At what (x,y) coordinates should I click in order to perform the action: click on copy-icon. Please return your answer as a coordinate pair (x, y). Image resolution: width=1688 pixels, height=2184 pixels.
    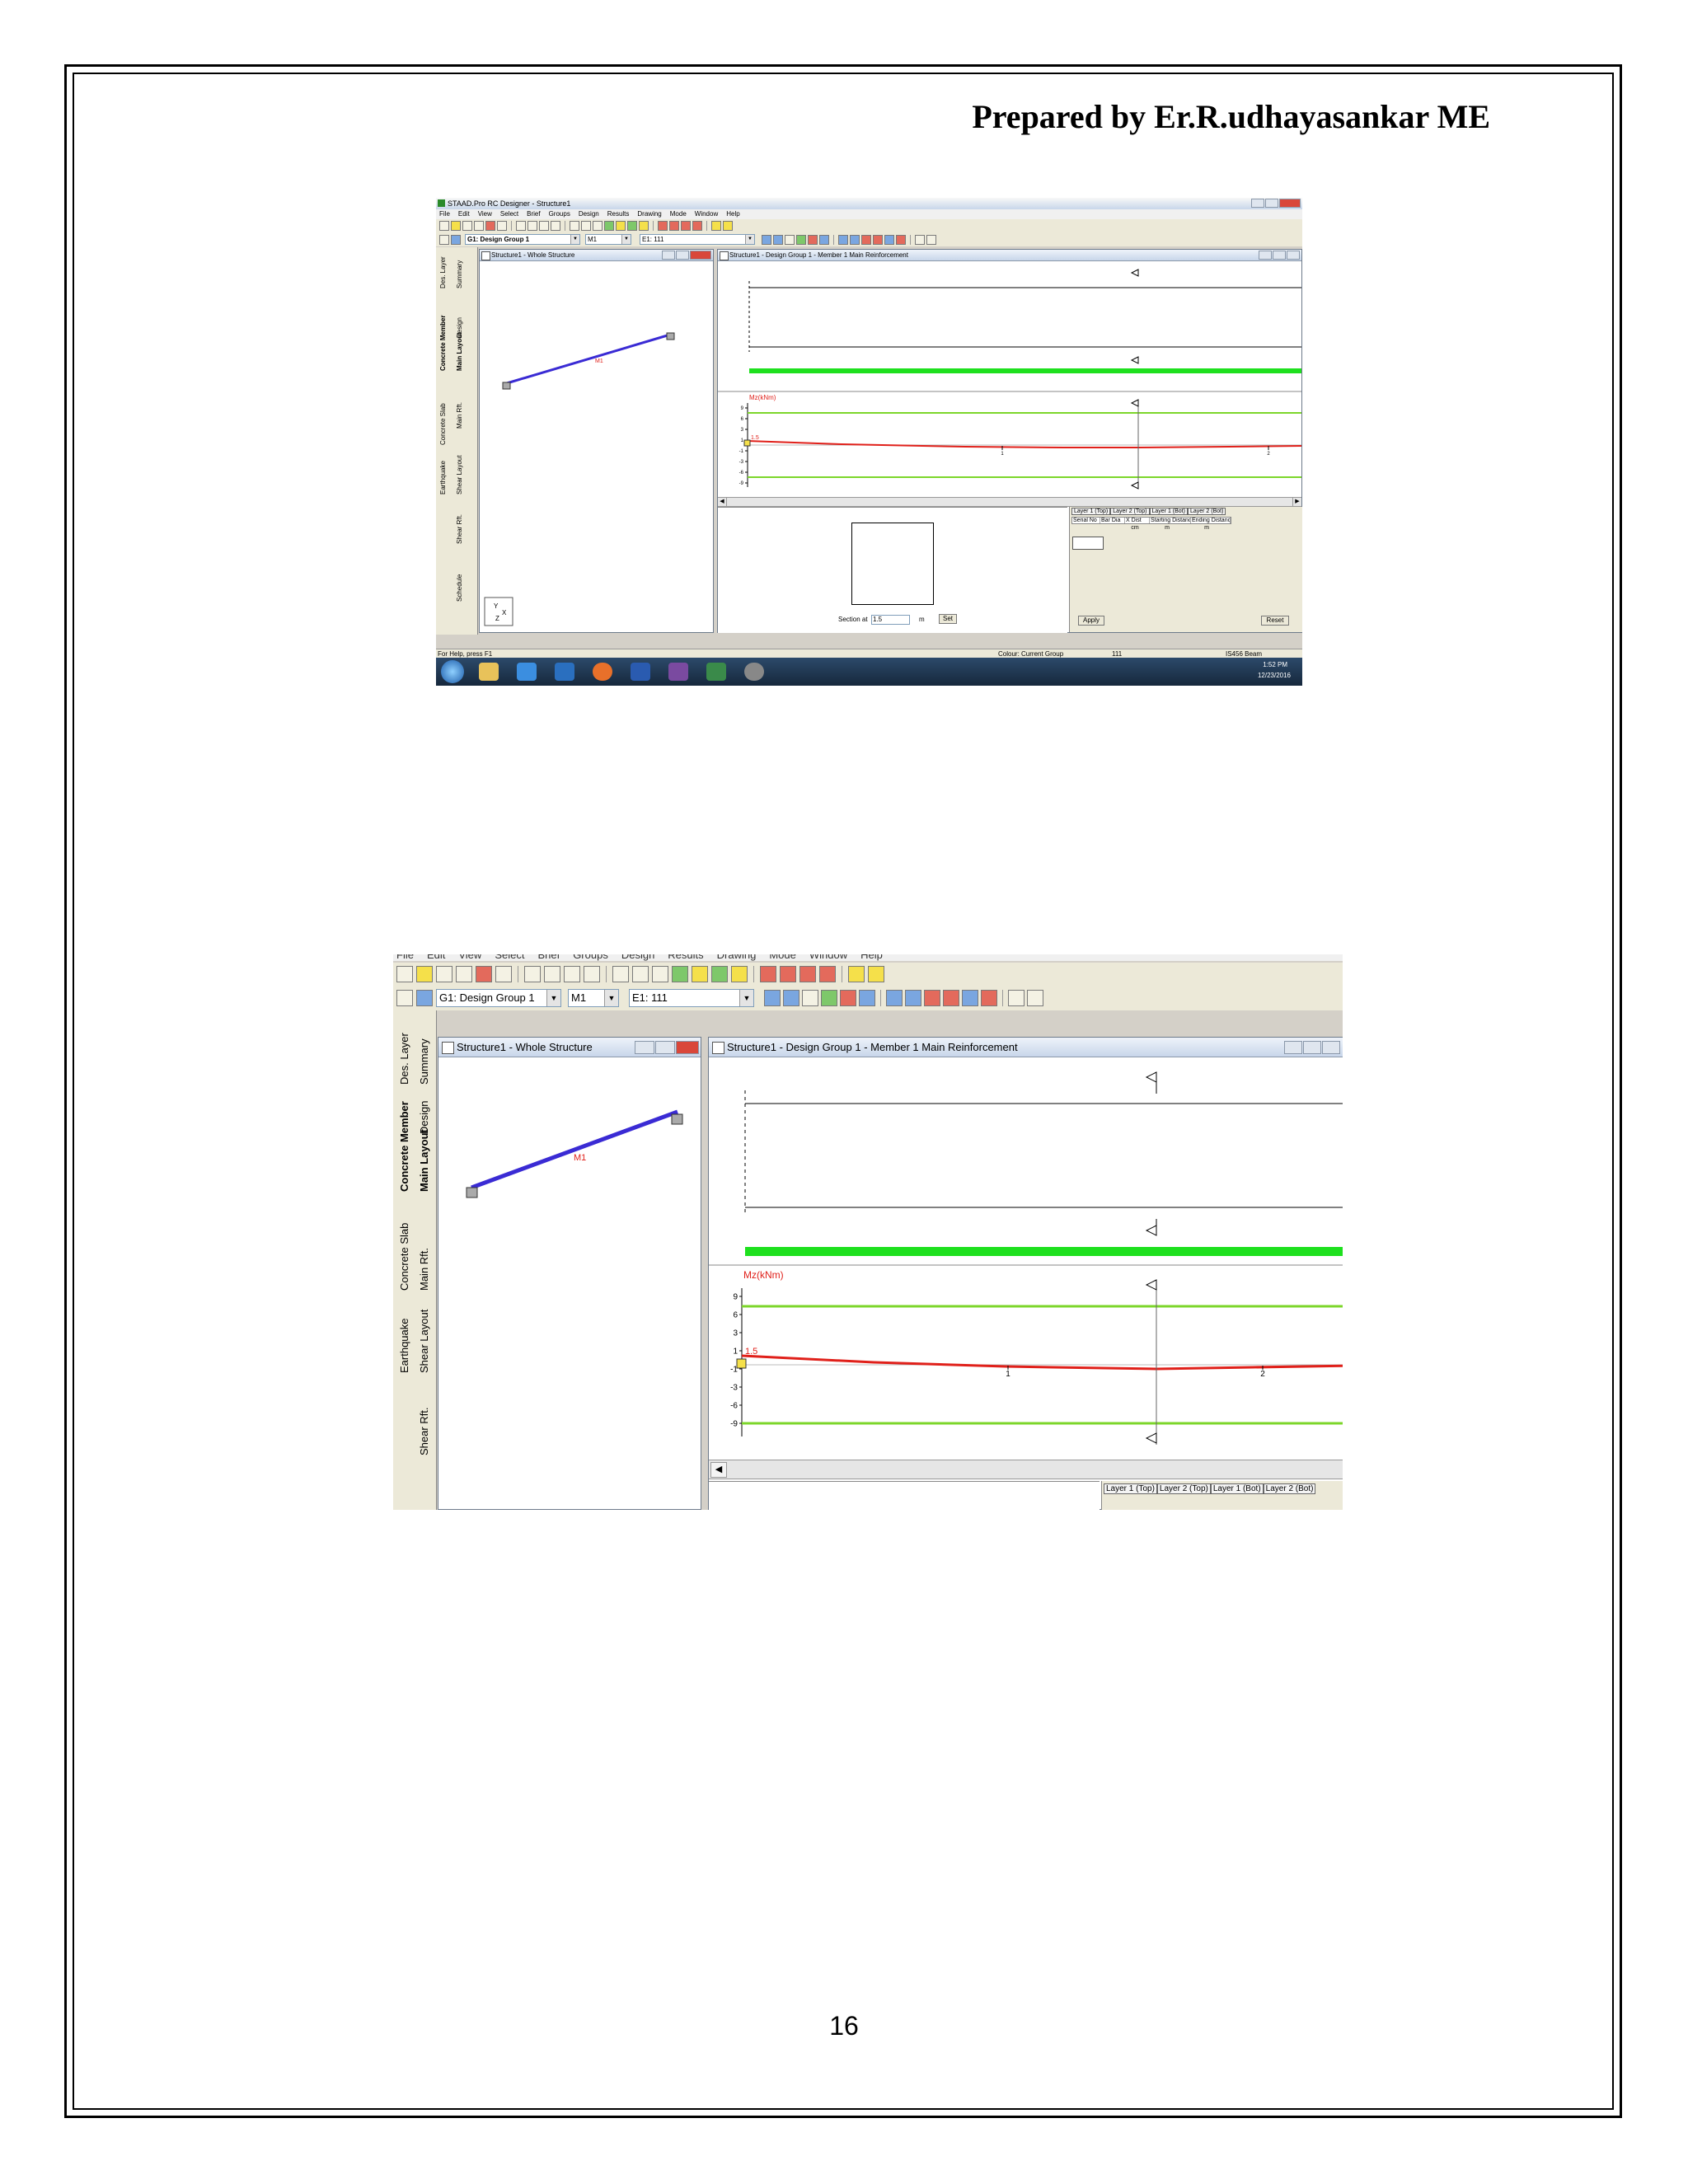
    Looking at the image, I should click on (533, 974).